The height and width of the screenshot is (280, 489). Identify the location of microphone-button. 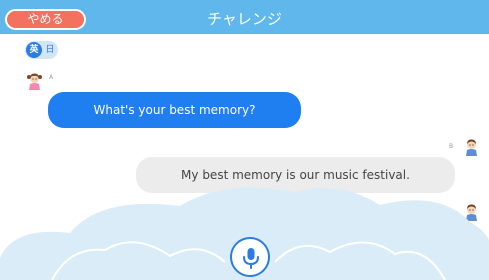
(250, 257).